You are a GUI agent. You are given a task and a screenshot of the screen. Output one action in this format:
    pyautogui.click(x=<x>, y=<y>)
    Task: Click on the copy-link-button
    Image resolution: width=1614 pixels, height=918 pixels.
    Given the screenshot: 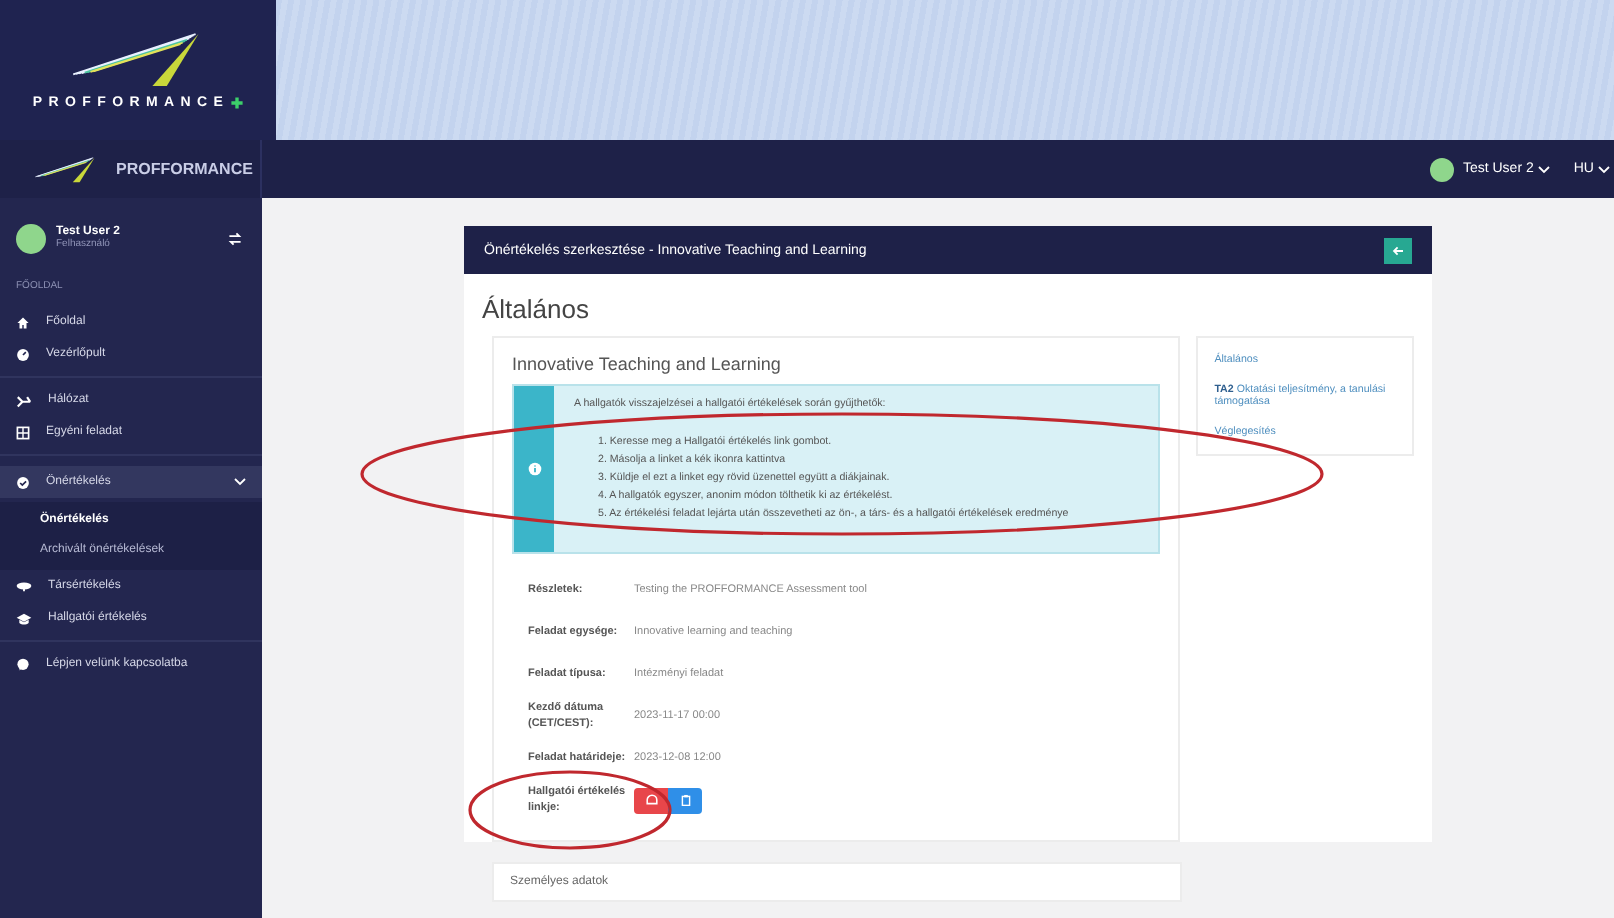 What is the action you would take?
    pyautogui.click(x=685, y=800)
    